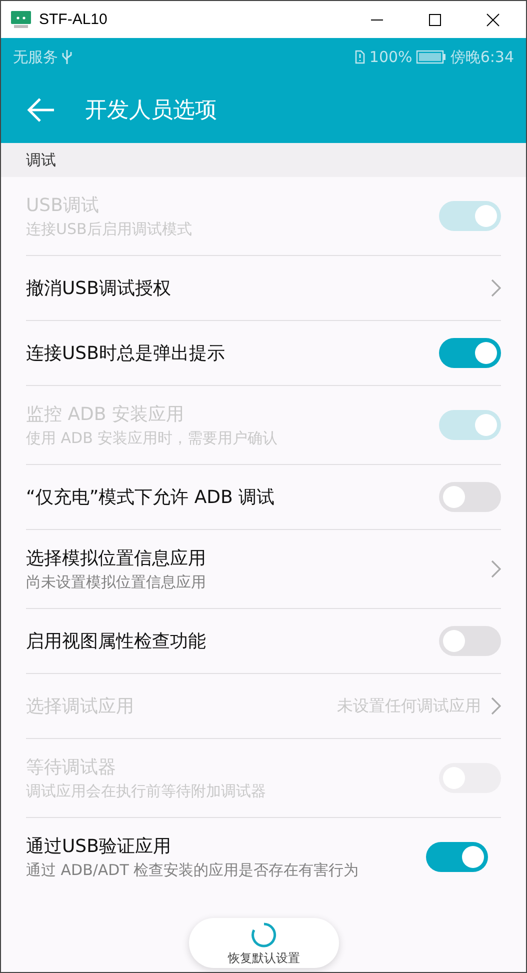 The width and height of the screenshot is (527, 973). What do you see at coordinates (151, 497) in the screenshot?
I see `setting-title: “仅充电”模式下允许 ADB 调试` at bounding box center [151, 497].